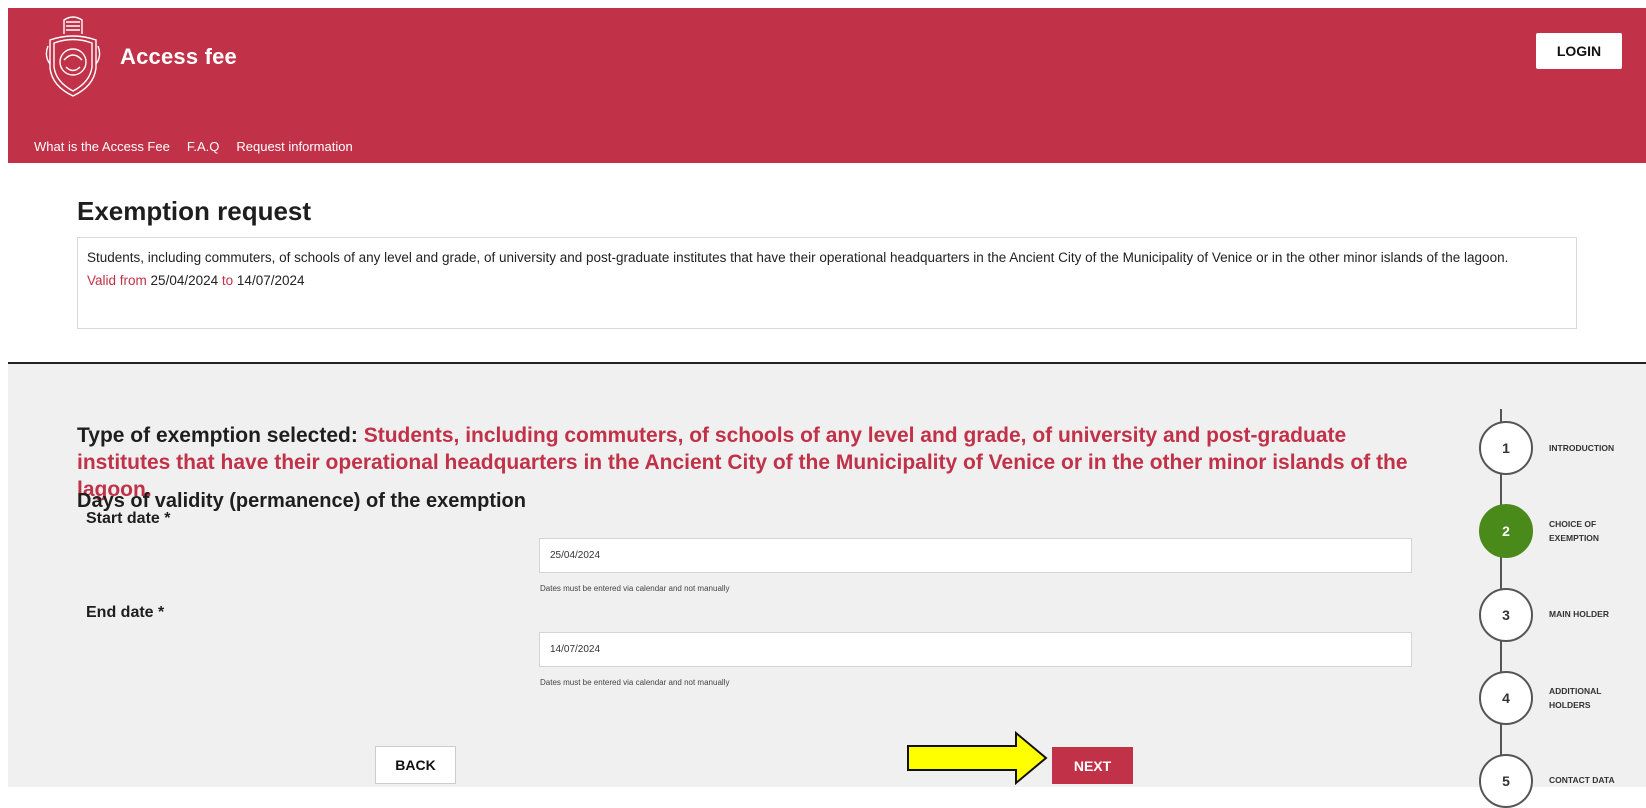 The height and width of the screenshot is (808, 1646). What do you see at coordinates (1575, 698) in the screenshot?
I see `step-4-label: ADDITIONAL HOLDERS` at bounding box center [1575, 698].